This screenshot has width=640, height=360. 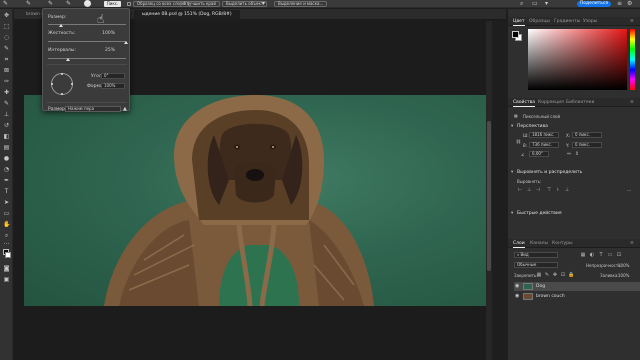 I want to click on tab-gradients: Градиенты, so click(x=567, y=21).